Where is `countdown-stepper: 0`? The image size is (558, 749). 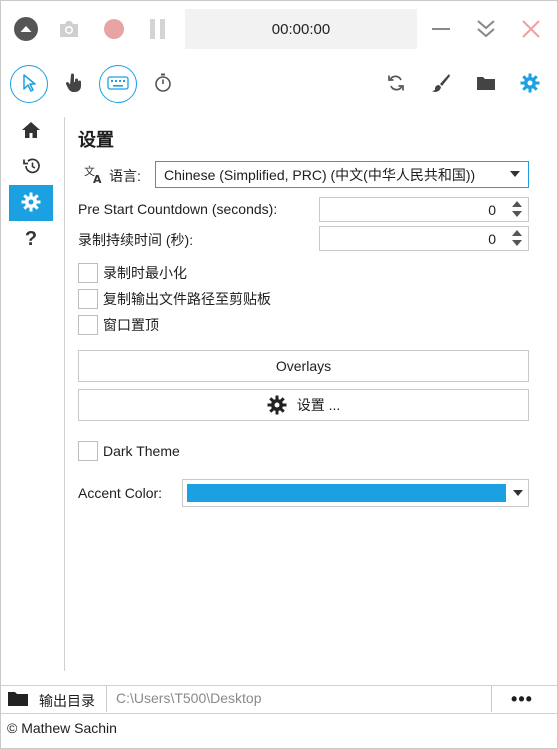
countdown-stepper: 0 is located at coordinates (424, 209).